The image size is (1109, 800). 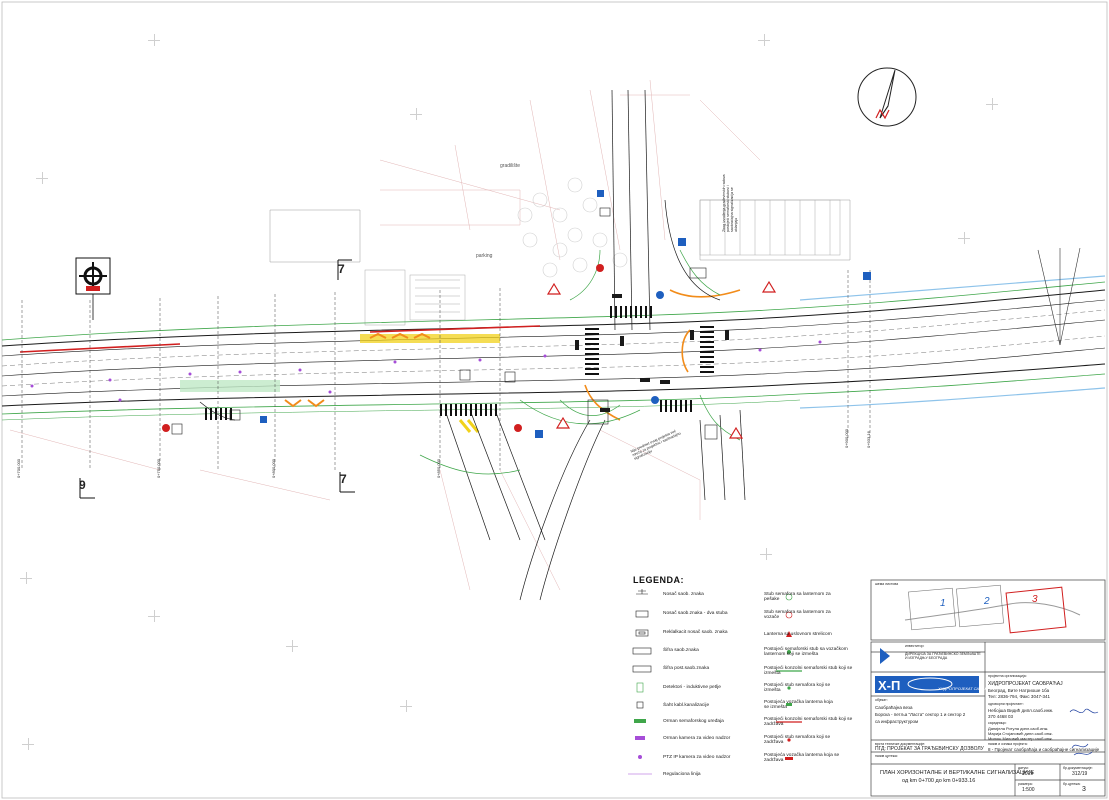 What do you see at coordinates (897, 721) in the screenshot?
I see `object-line: са инфраструктуром` at bounding box center [897, 721].